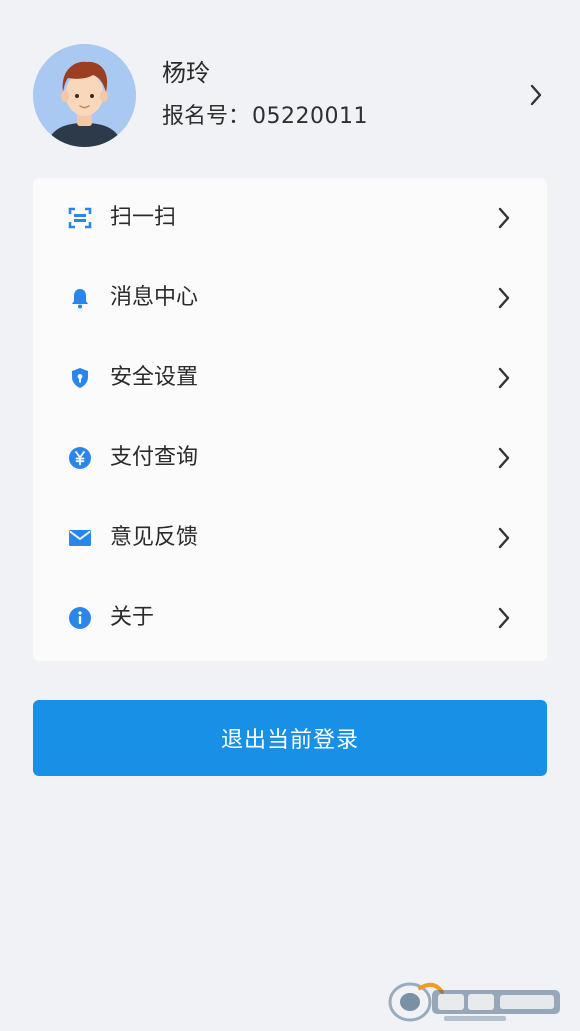  Describe the element at coordinates (80, 458) in the screenshot. I see `yuan-icon` at that location.